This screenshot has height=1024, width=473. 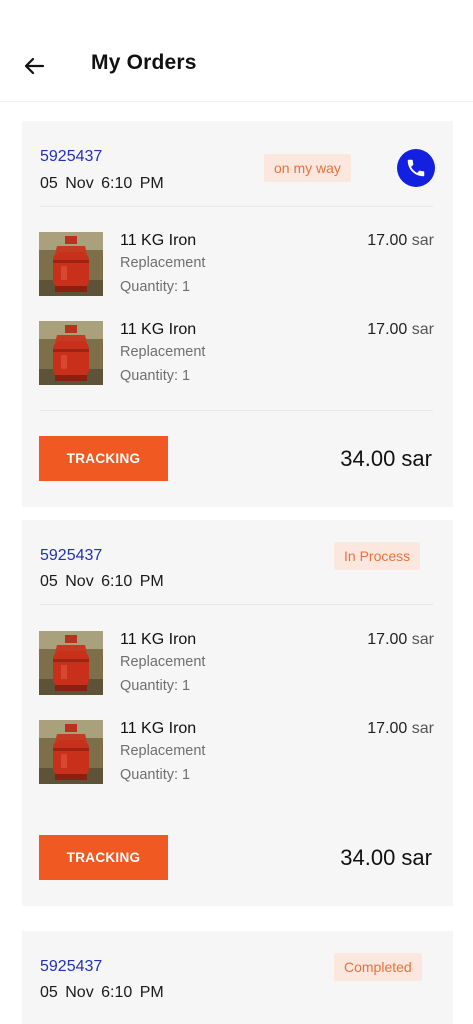 What do you see at coordinates (236, 51) in the screenshot?
I see `app-bar: My Orders` at bounding box center [236, 51].